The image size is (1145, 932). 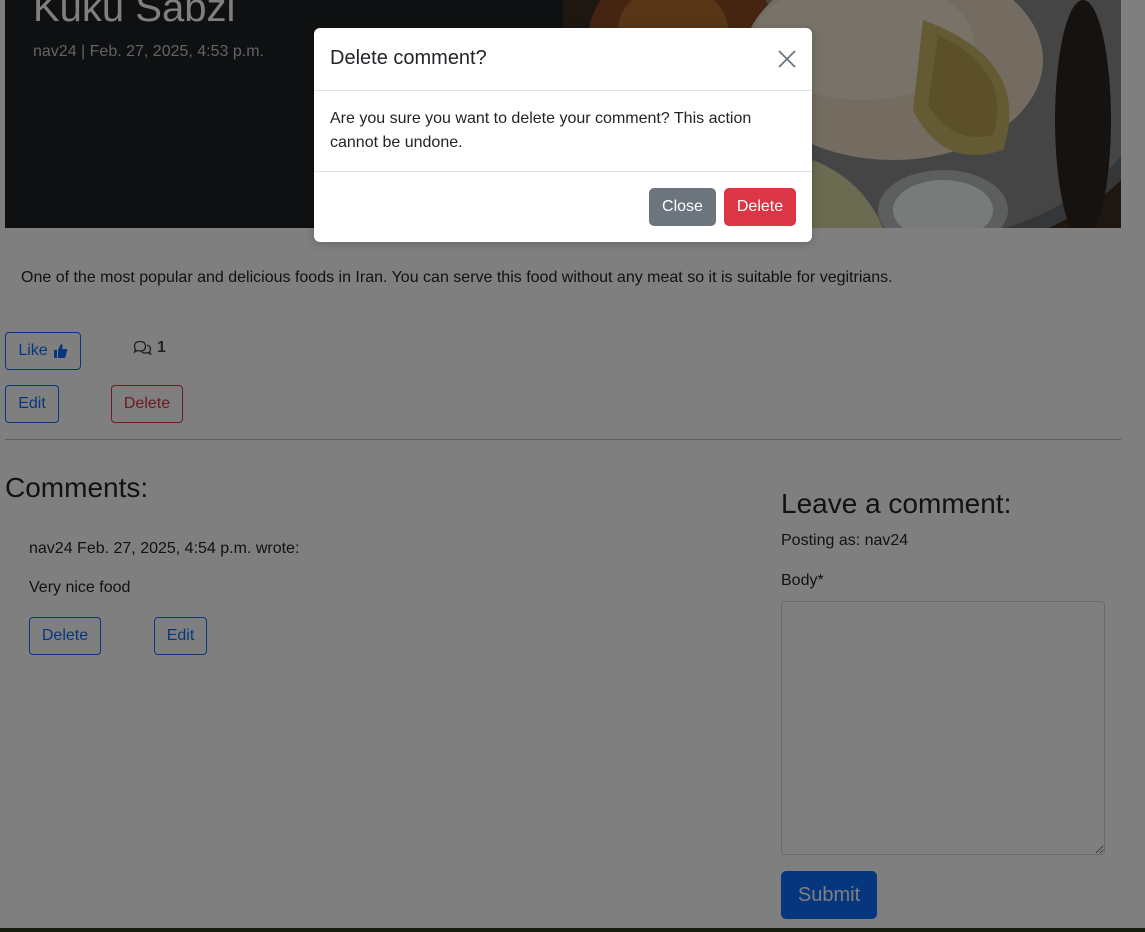 I want to click on modal-footer: Close Delete, so click(x=563, y=206).